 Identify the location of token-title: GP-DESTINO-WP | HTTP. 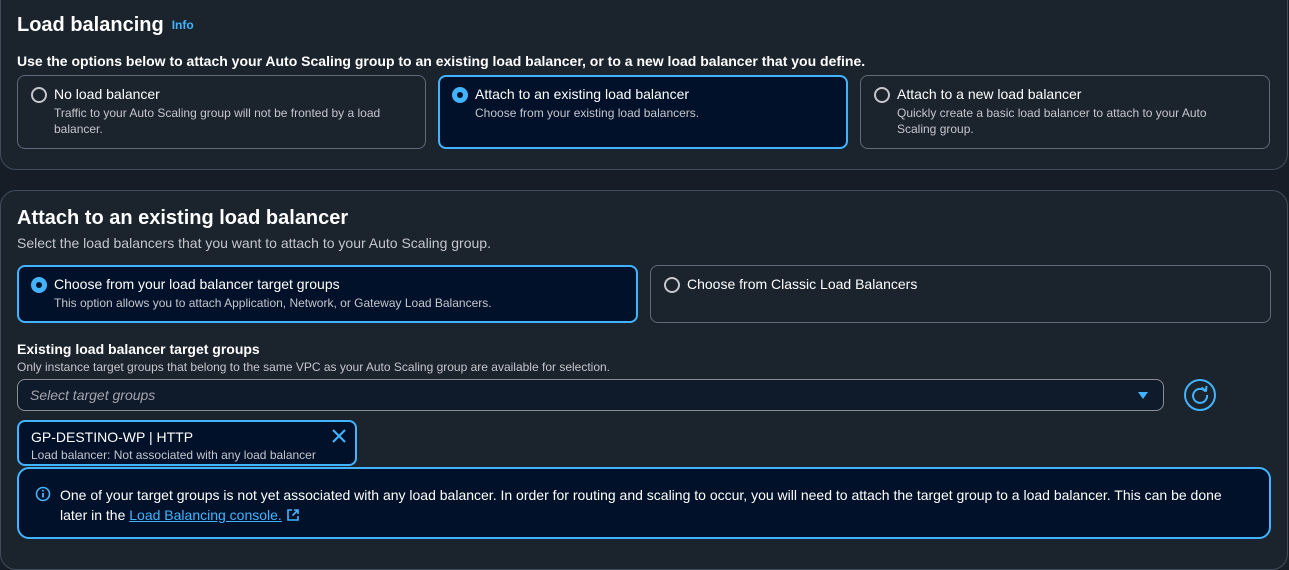
(112, 437).